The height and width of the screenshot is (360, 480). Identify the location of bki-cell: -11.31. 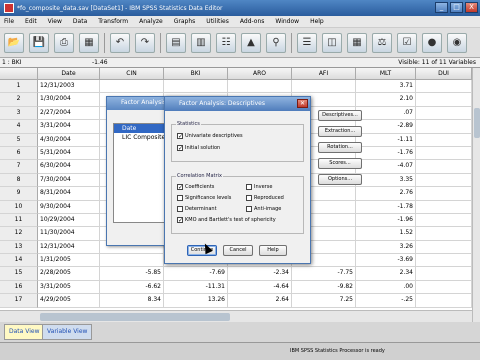
(196, 287).